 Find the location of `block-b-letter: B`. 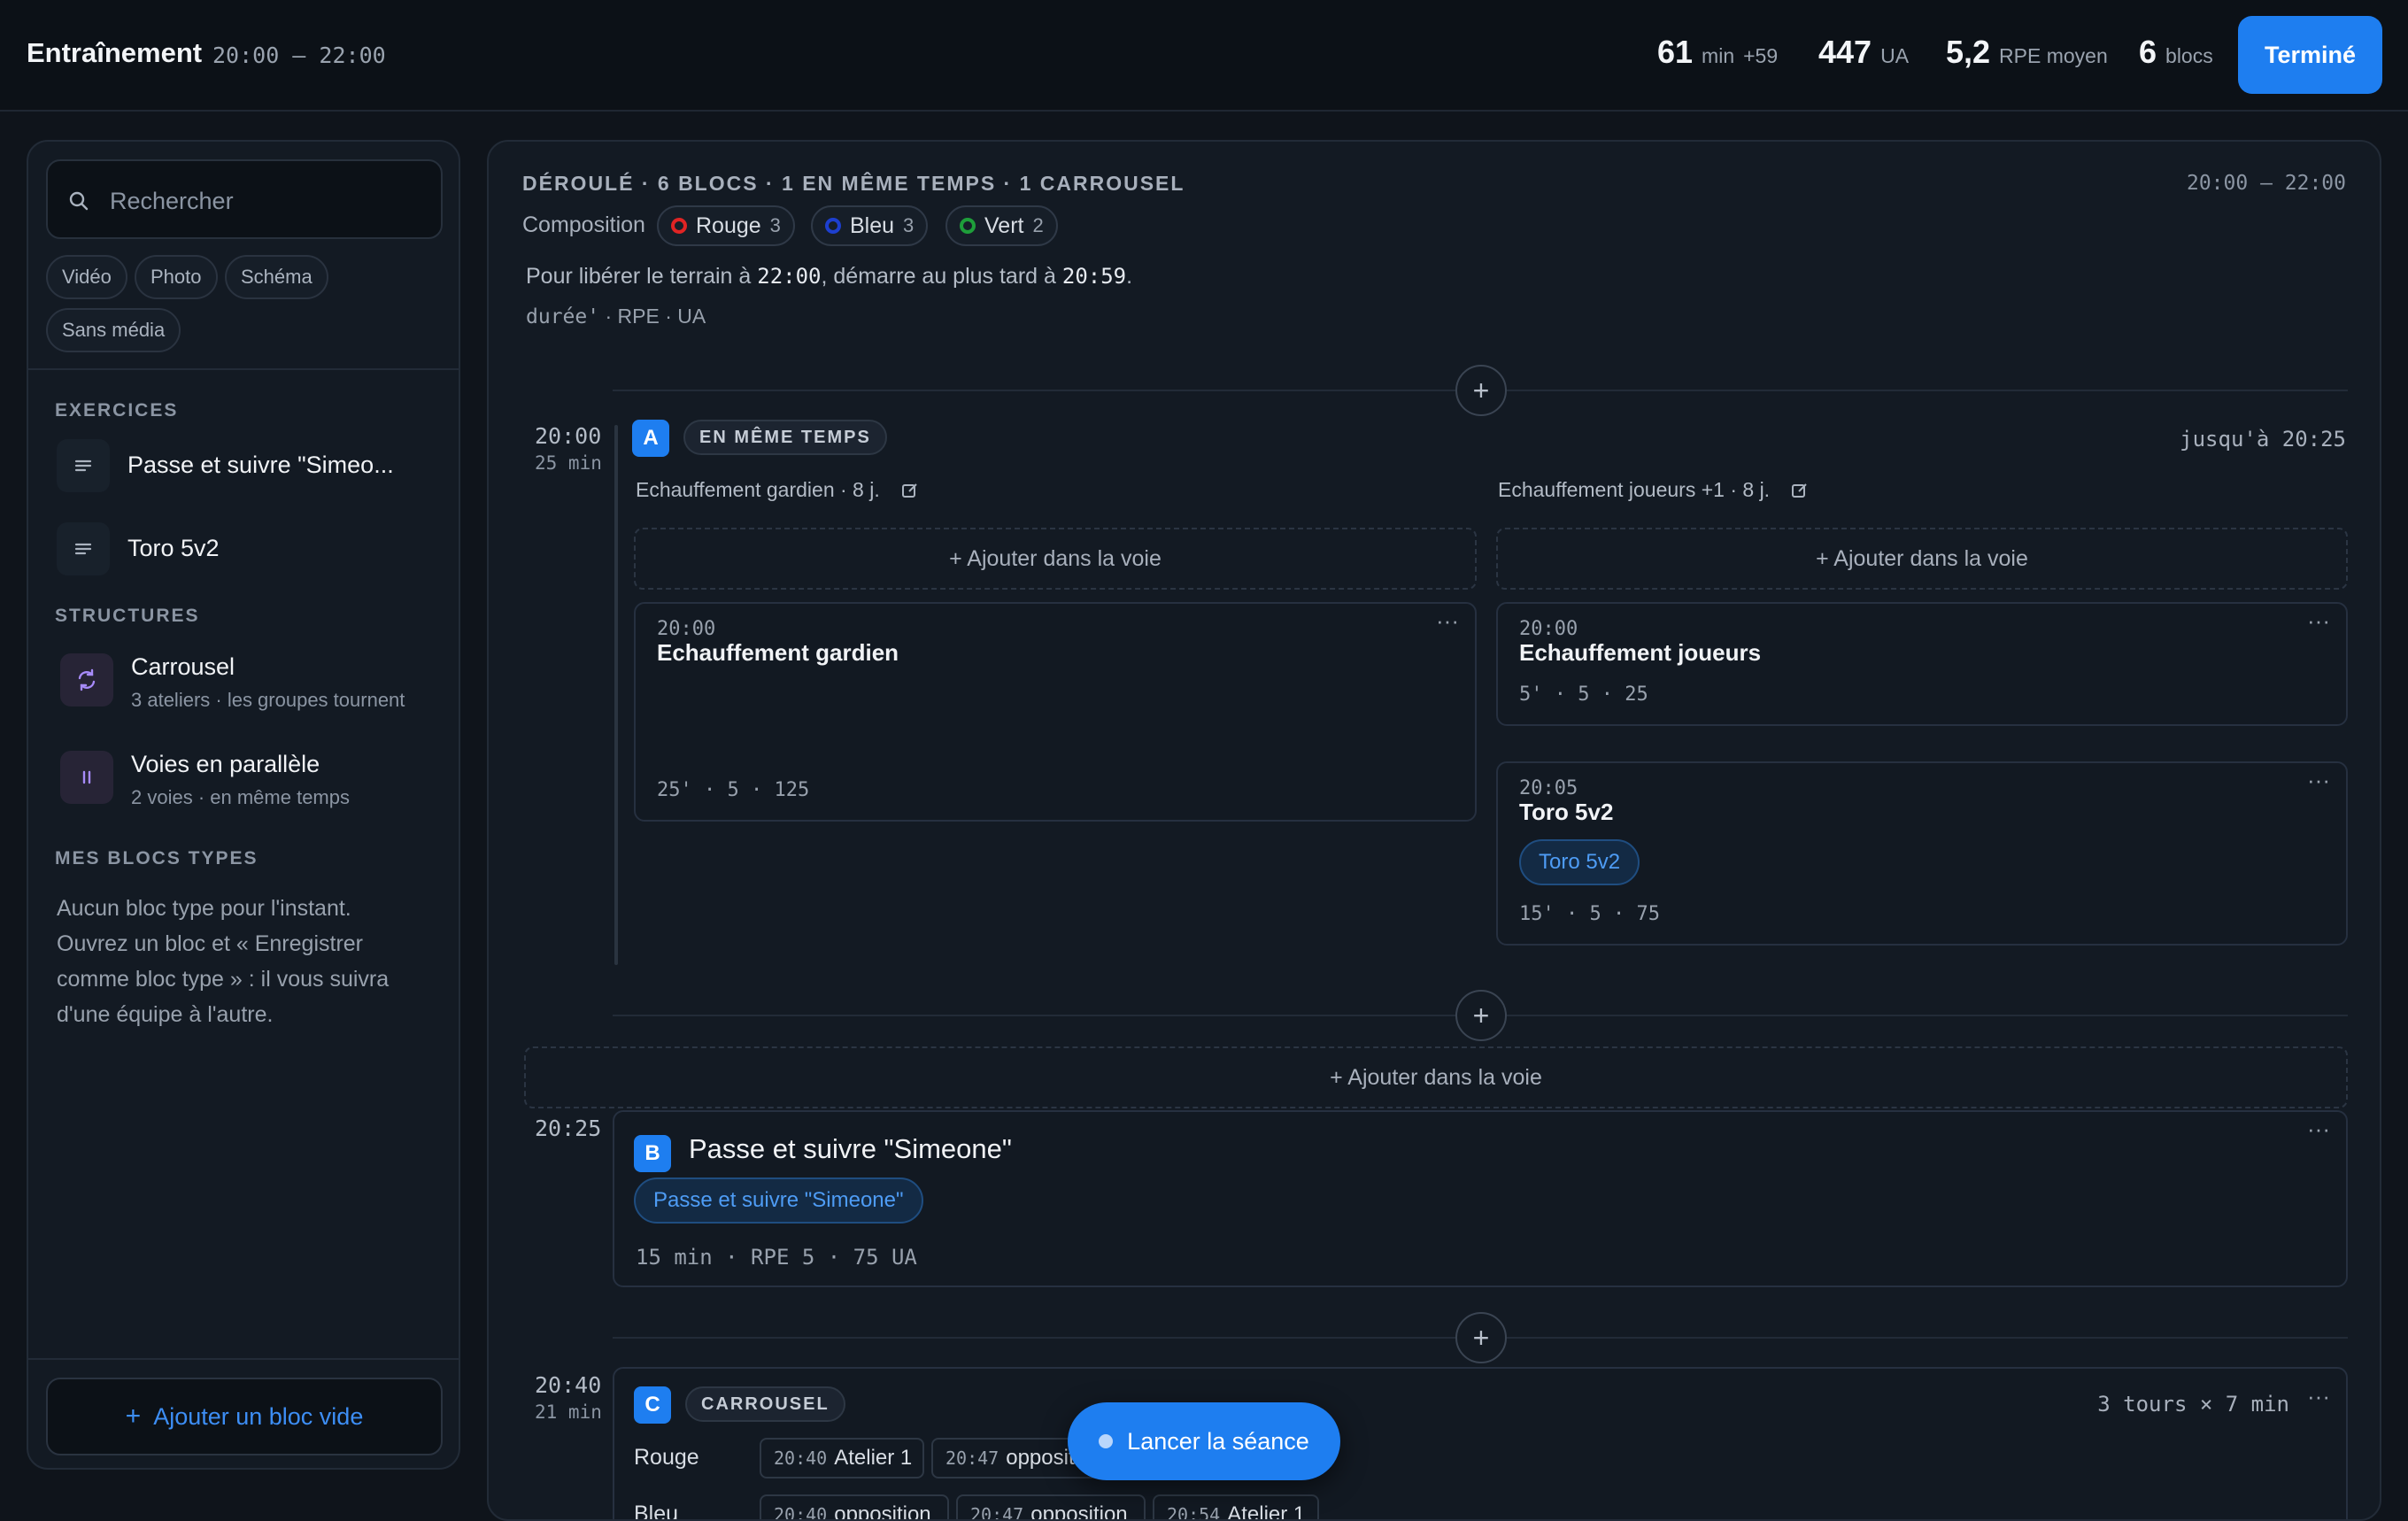

block-b-letter: B is located at coordinates (652, 1153).